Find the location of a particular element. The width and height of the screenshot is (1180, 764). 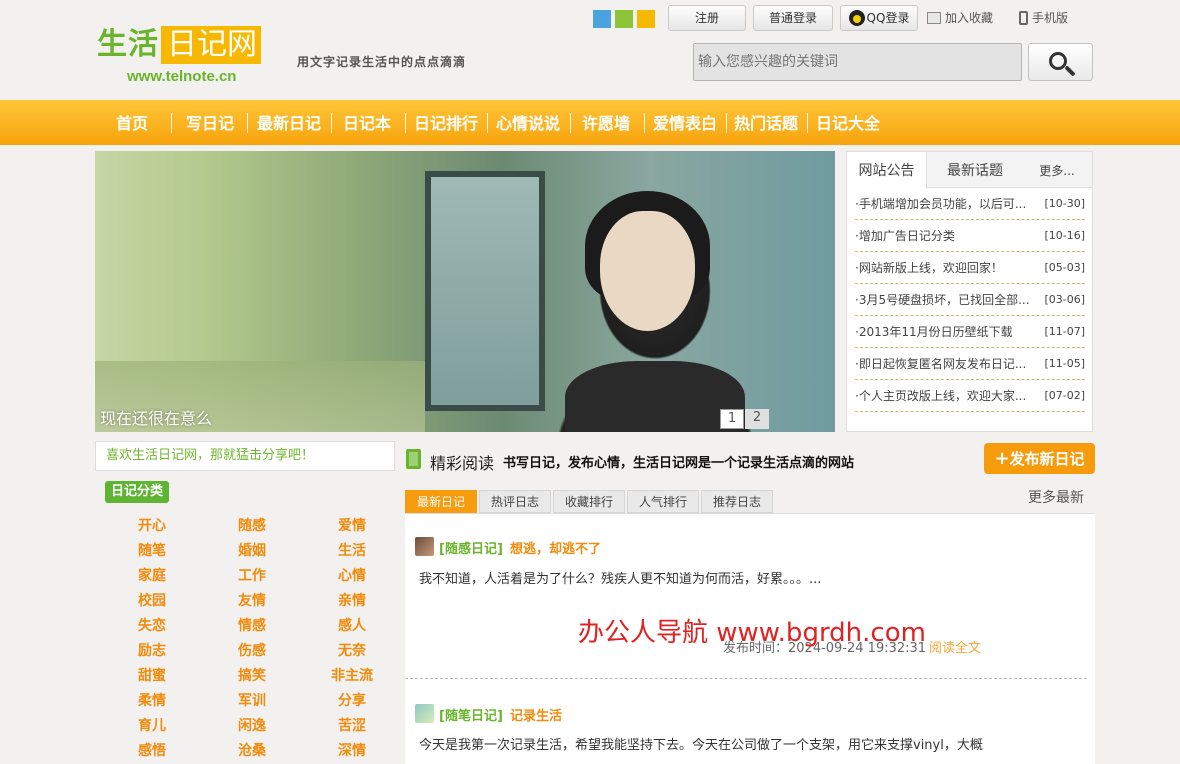

category-link: 甜蜜 is located at coordinates (152, 676).